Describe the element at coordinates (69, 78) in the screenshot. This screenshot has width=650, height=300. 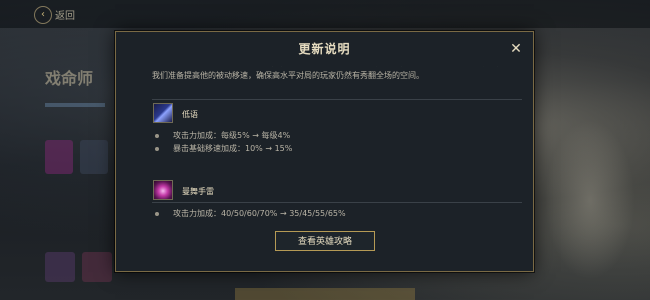
I see `hero-name: 戏命师` at that location.